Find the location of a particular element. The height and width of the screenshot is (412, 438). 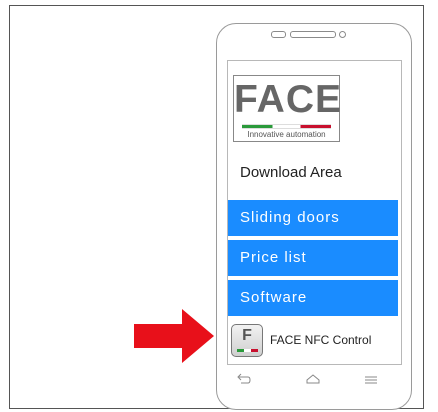

home-icon is located at coordinates (313, 379).